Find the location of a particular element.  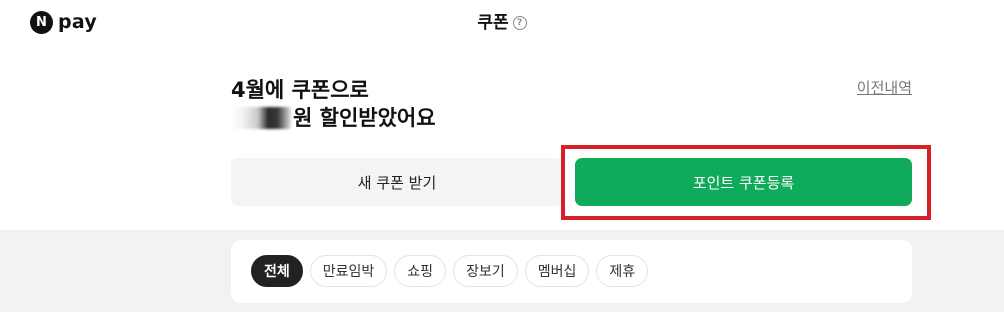

page-title: 쿠폰 ? is located at coordinates (502, 23).